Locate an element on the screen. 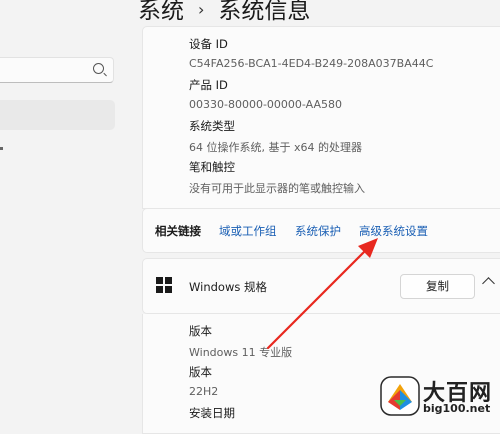 The width and height of the screenshot is (500, 434). watermark-logo-icon is located at coordinates (400, 396).